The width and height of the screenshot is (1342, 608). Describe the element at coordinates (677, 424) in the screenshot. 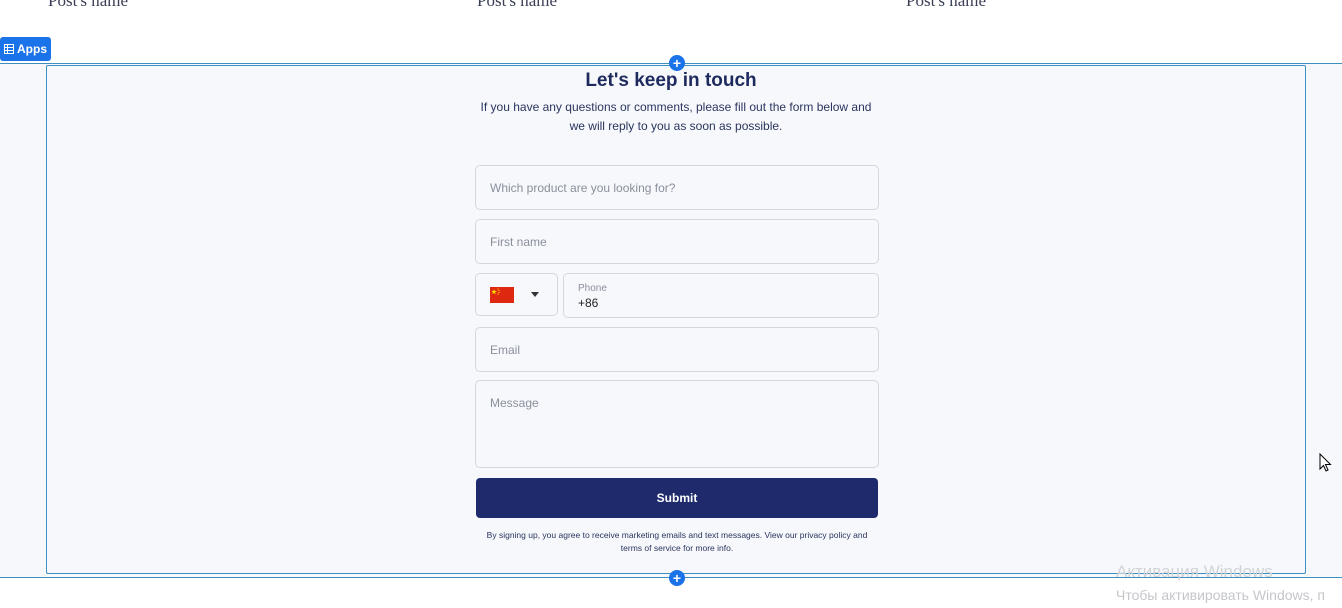

I see `message-textarea: Message` at that location.